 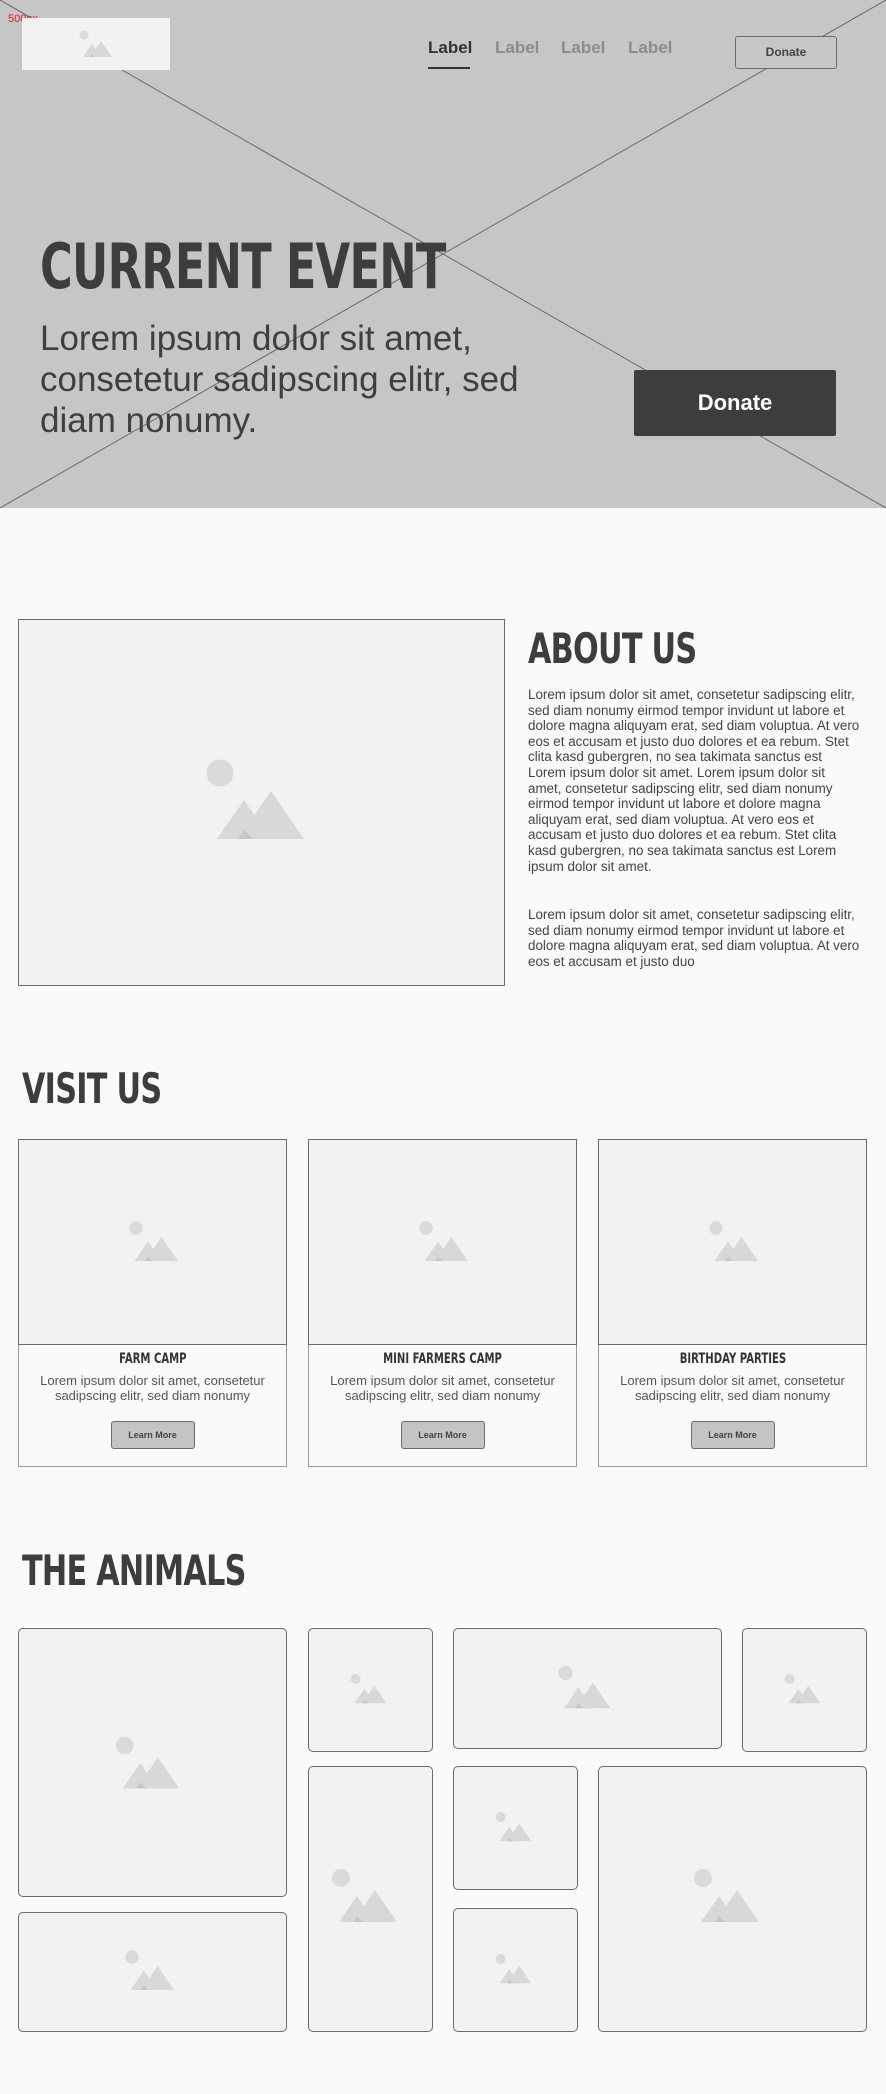 I want to click on nav-active-underline, so click(x=449, y=68).